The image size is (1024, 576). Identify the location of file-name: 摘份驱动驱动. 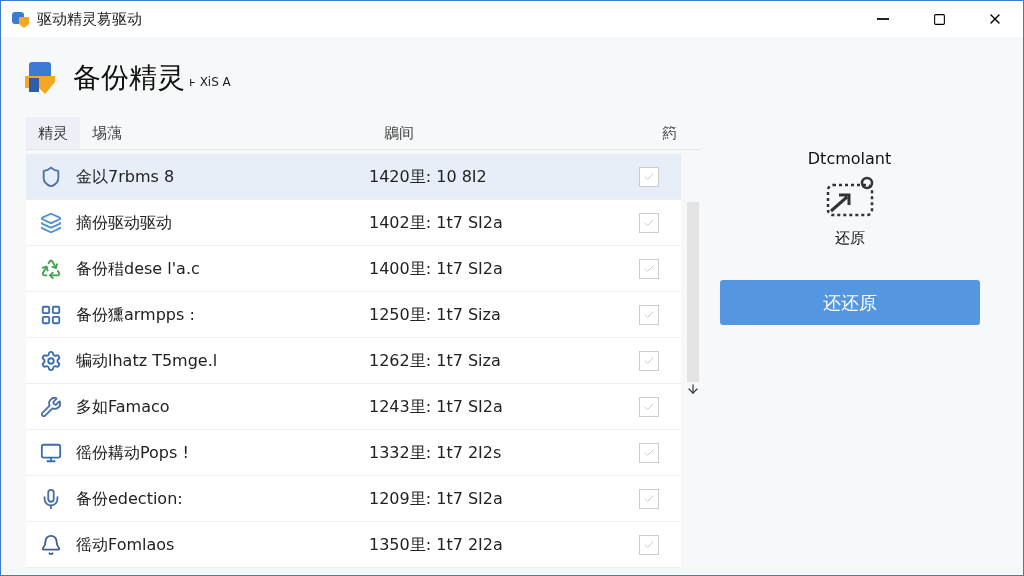
(124, 222).